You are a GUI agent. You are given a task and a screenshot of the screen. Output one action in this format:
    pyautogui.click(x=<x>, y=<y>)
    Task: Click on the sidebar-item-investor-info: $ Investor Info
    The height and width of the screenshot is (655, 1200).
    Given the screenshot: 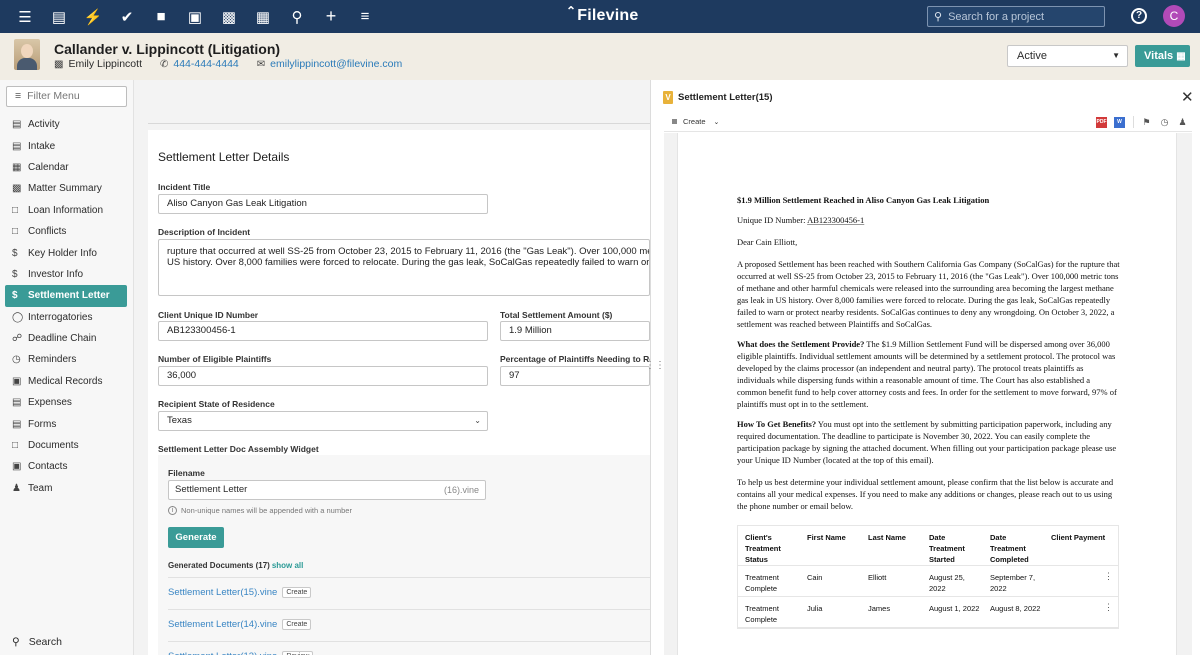 What is the action you would take?
    pyautogui.click(x=66, y=274)
    